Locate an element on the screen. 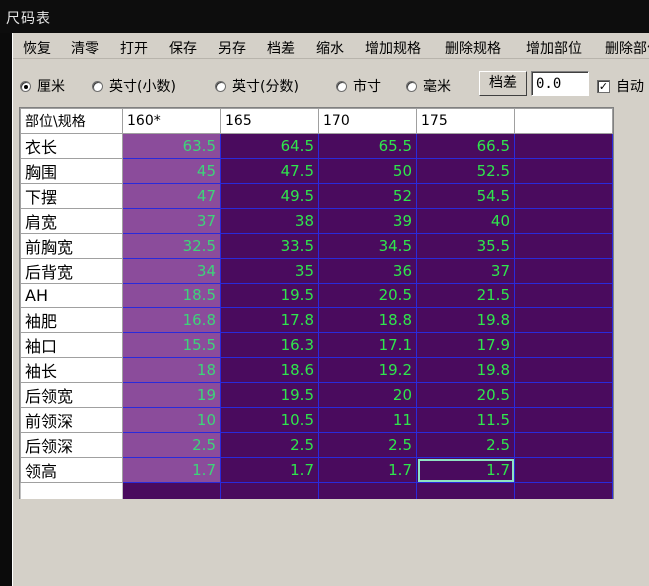 This screenshot has width=649, height=586. value-cell: 15.5 is located at coordinates (171, 345).